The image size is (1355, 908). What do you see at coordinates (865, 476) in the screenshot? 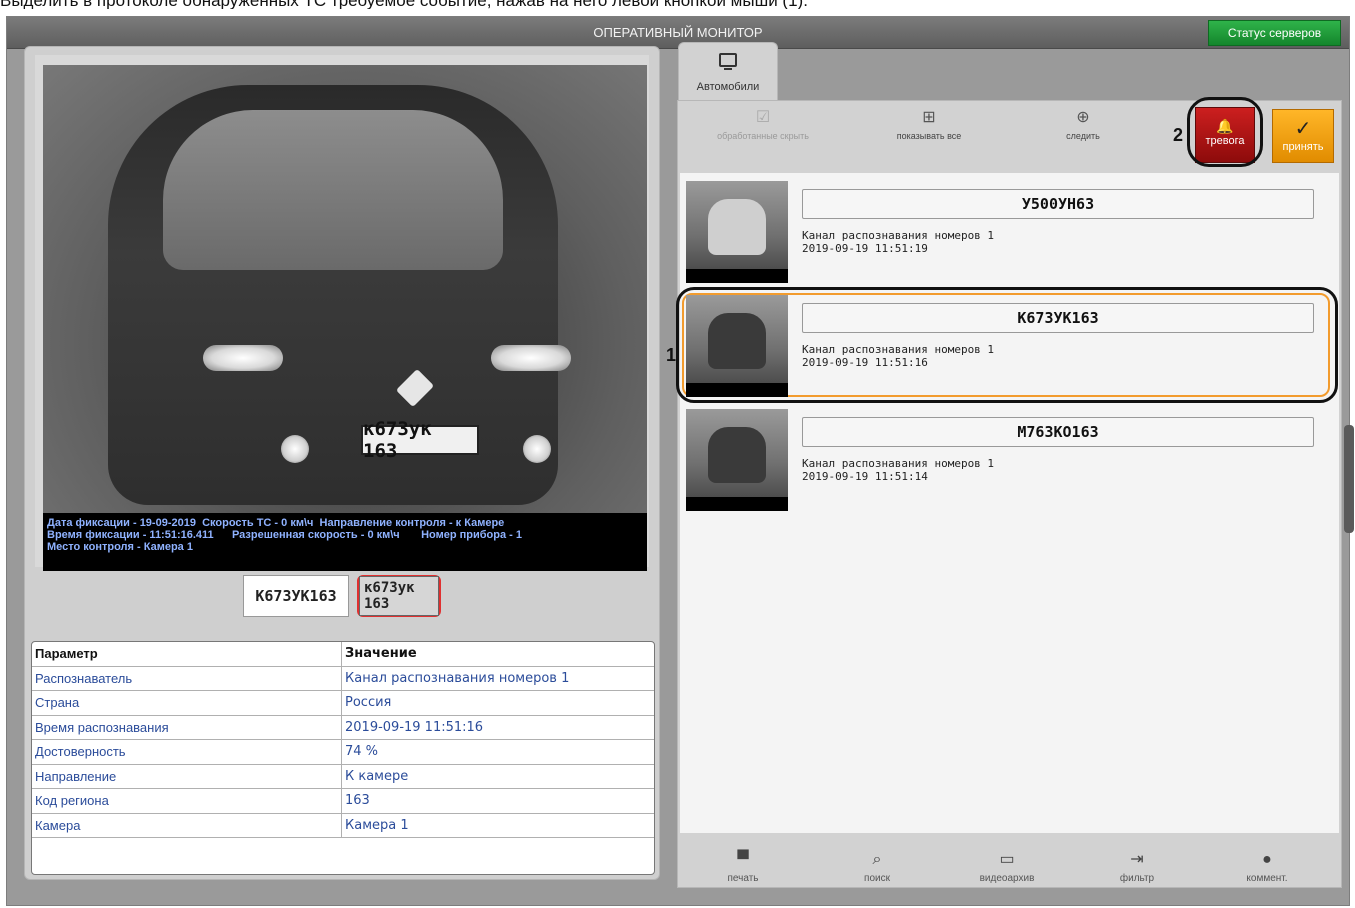
I see `event-time: 2019-09-19 11:51:14` at bounding box center [865, 476].